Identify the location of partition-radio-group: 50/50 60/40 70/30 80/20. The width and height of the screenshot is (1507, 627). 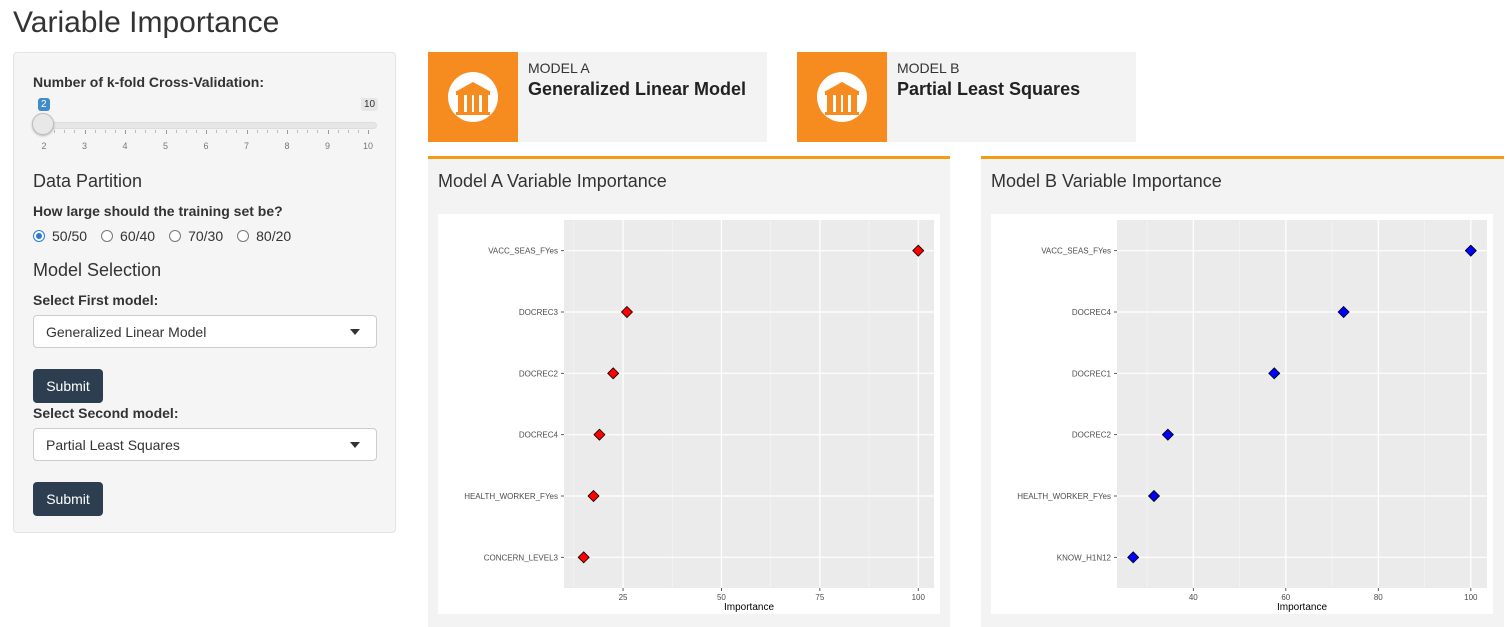
(169, 236).